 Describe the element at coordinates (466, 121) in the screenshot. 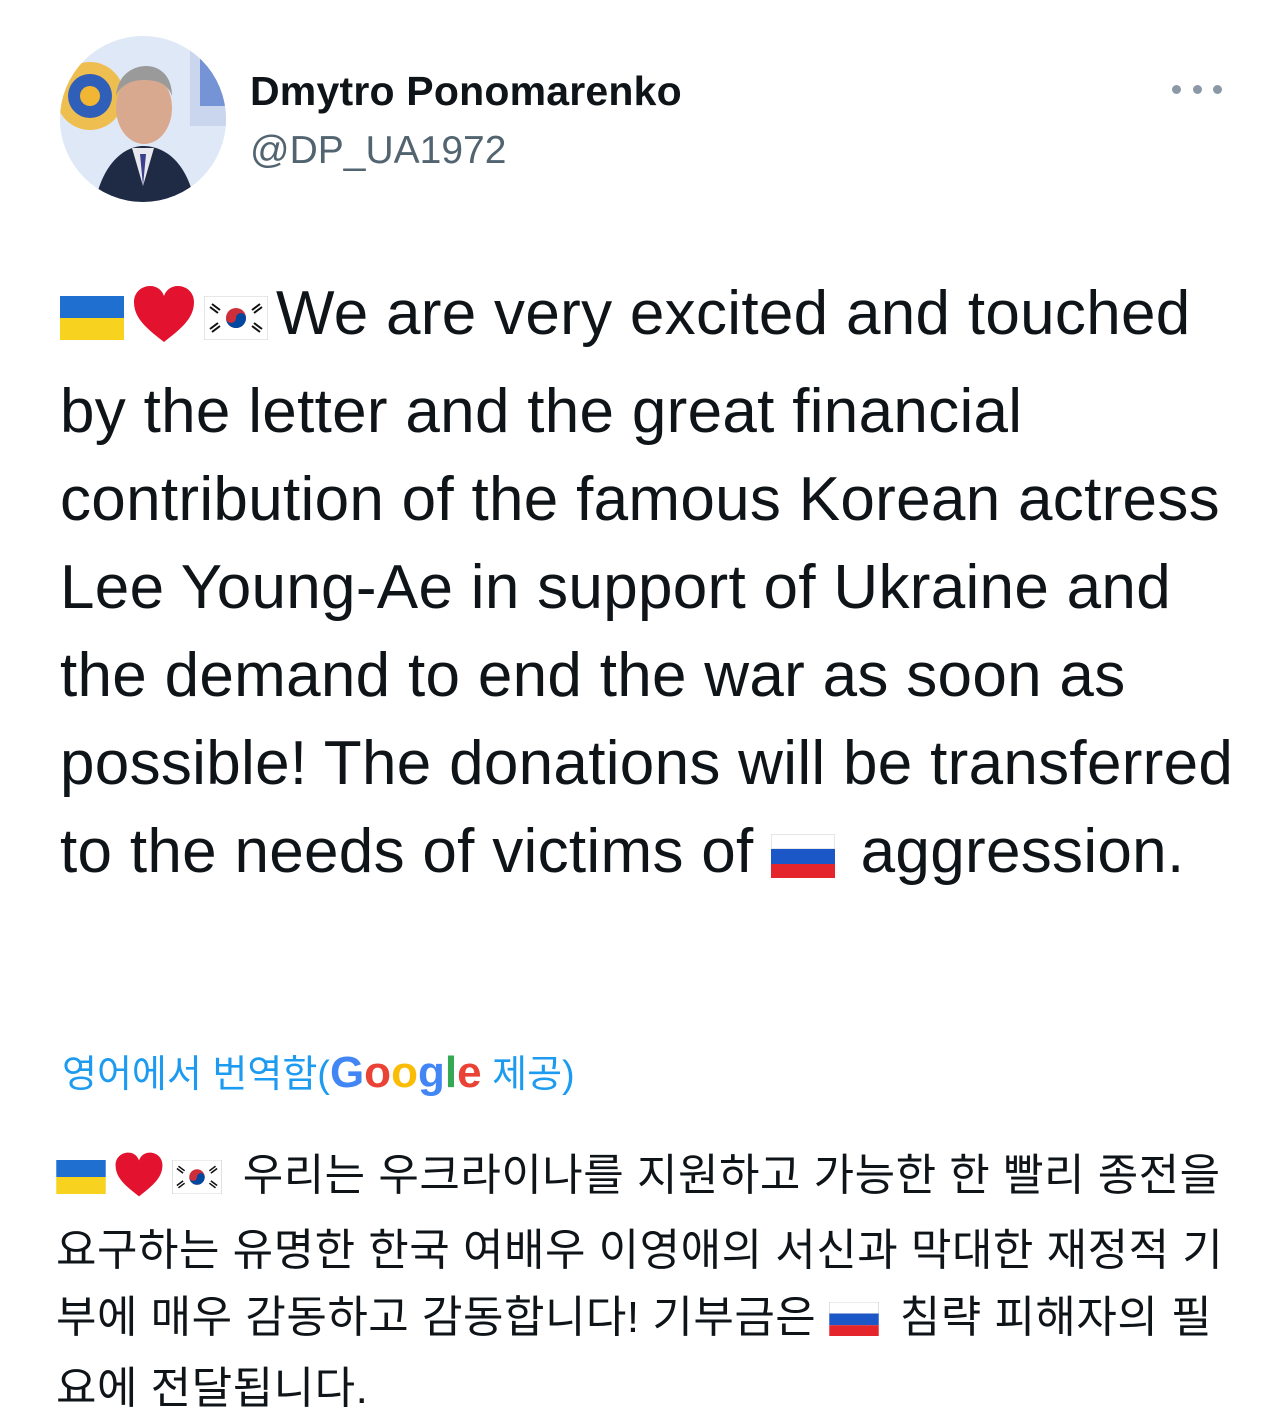

I see `author-names: Dmytro Ponomarenko @DP_UA1972` at that location.